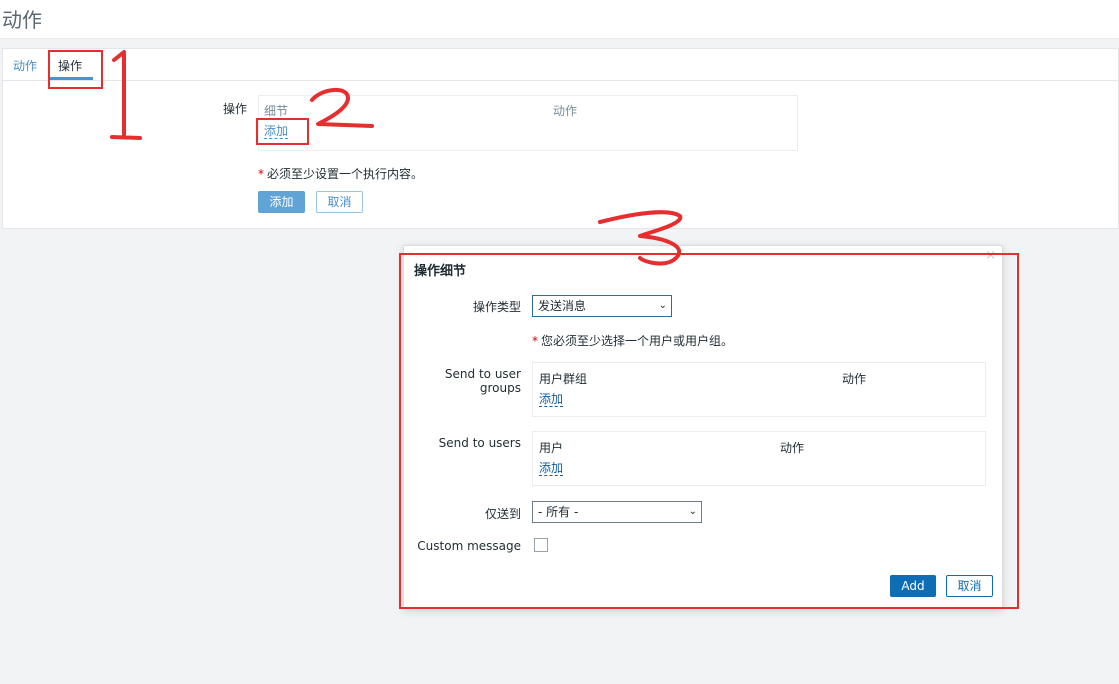 This screenshot has width=1119, height=684. I want to click on users-label: Send to users, so click(479, 443).